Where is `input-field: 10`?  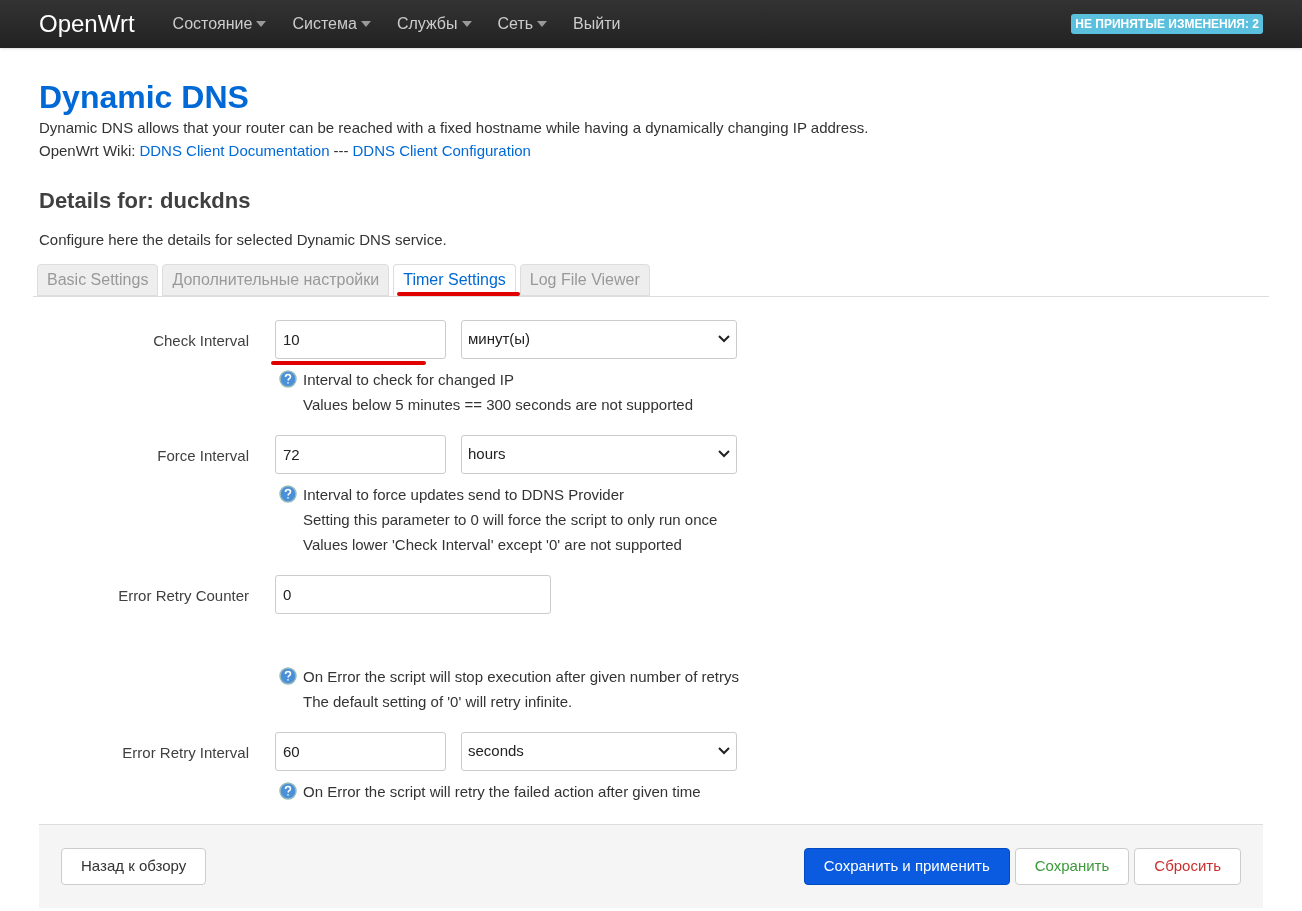
input-field: 10 is located at coordinates (360, 339).